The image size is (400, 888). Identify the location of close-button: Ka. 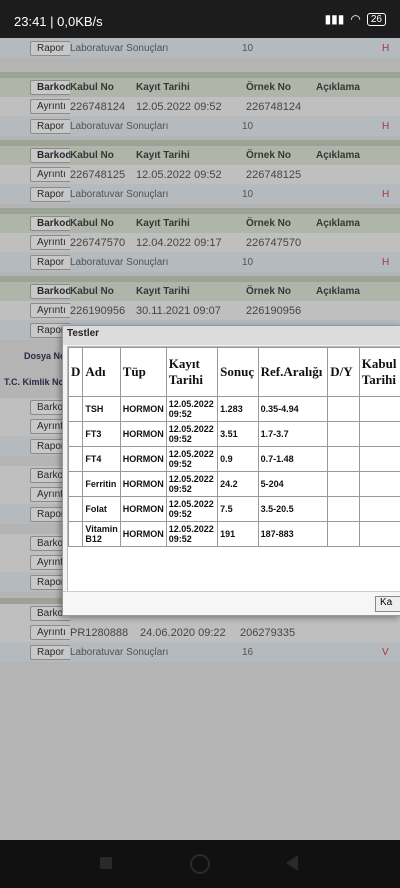
(387, 604).